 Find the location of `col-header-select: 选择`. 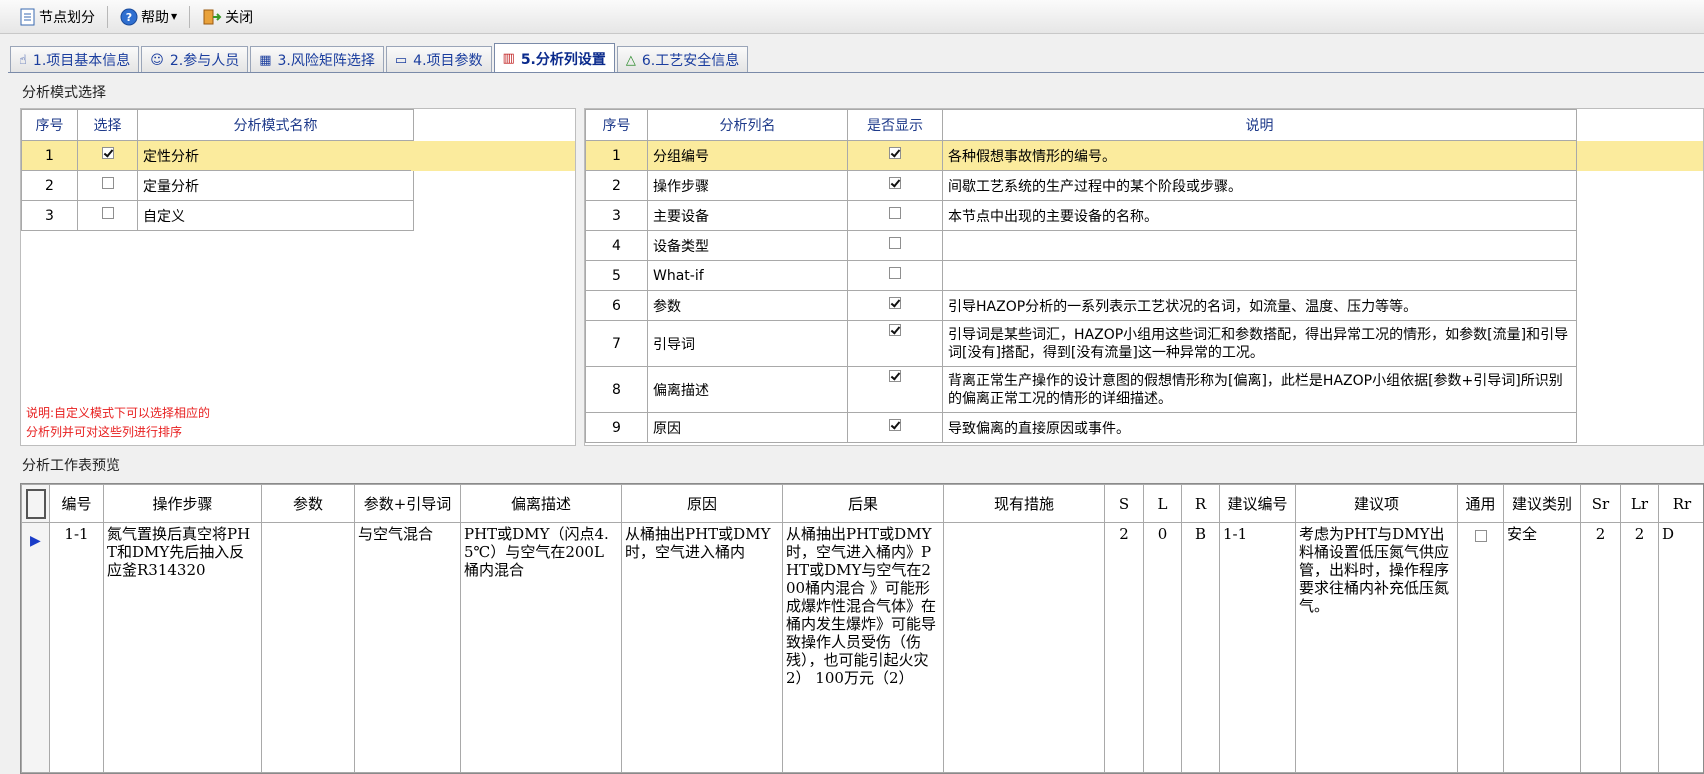

col-header-select: 选择 is located at coordinates (107, 125).